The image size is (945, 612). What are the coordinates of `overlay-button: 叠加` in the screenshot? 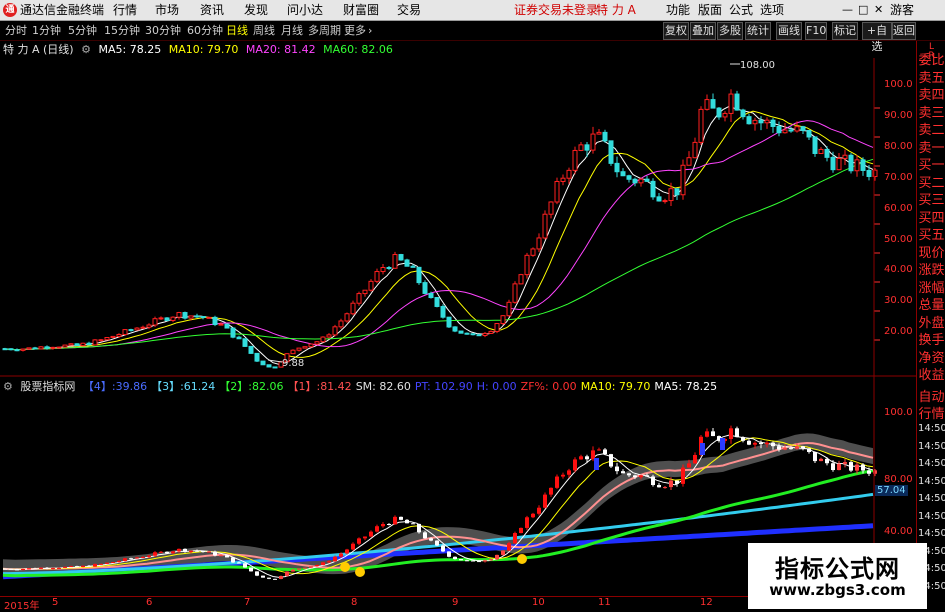 It's located at (703, 31).